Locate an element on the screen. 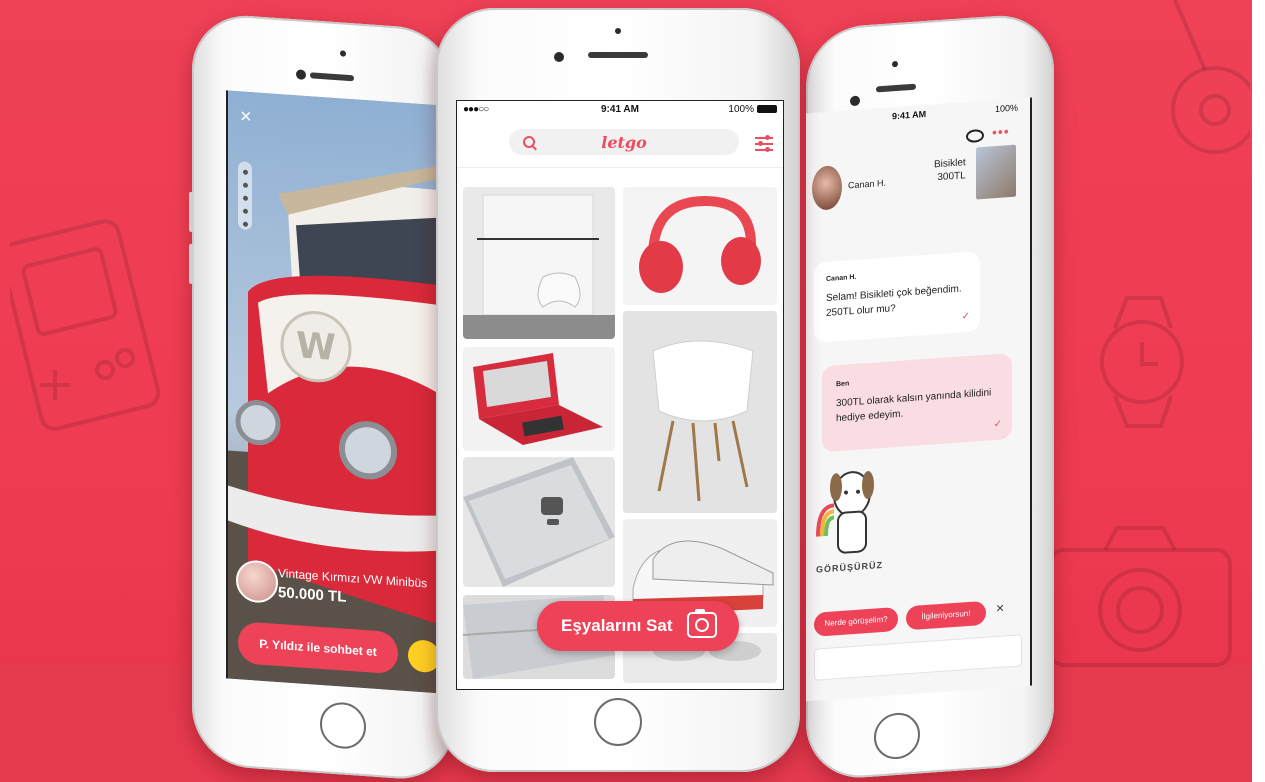  phone-photo is located at coordinates (539, 522).